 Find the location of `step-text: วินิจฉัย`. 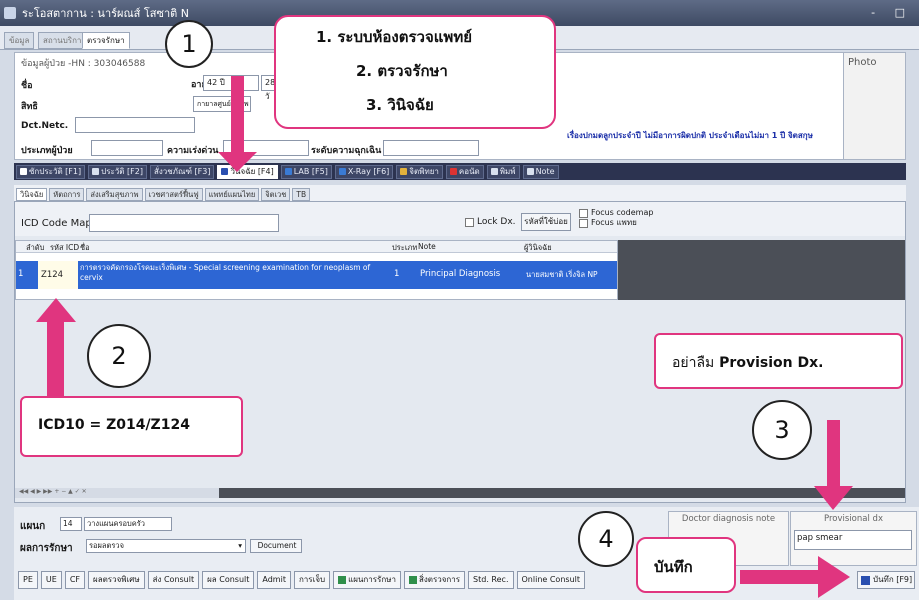

step-text: วินิจฉัย is located at coordinates (410, 105).